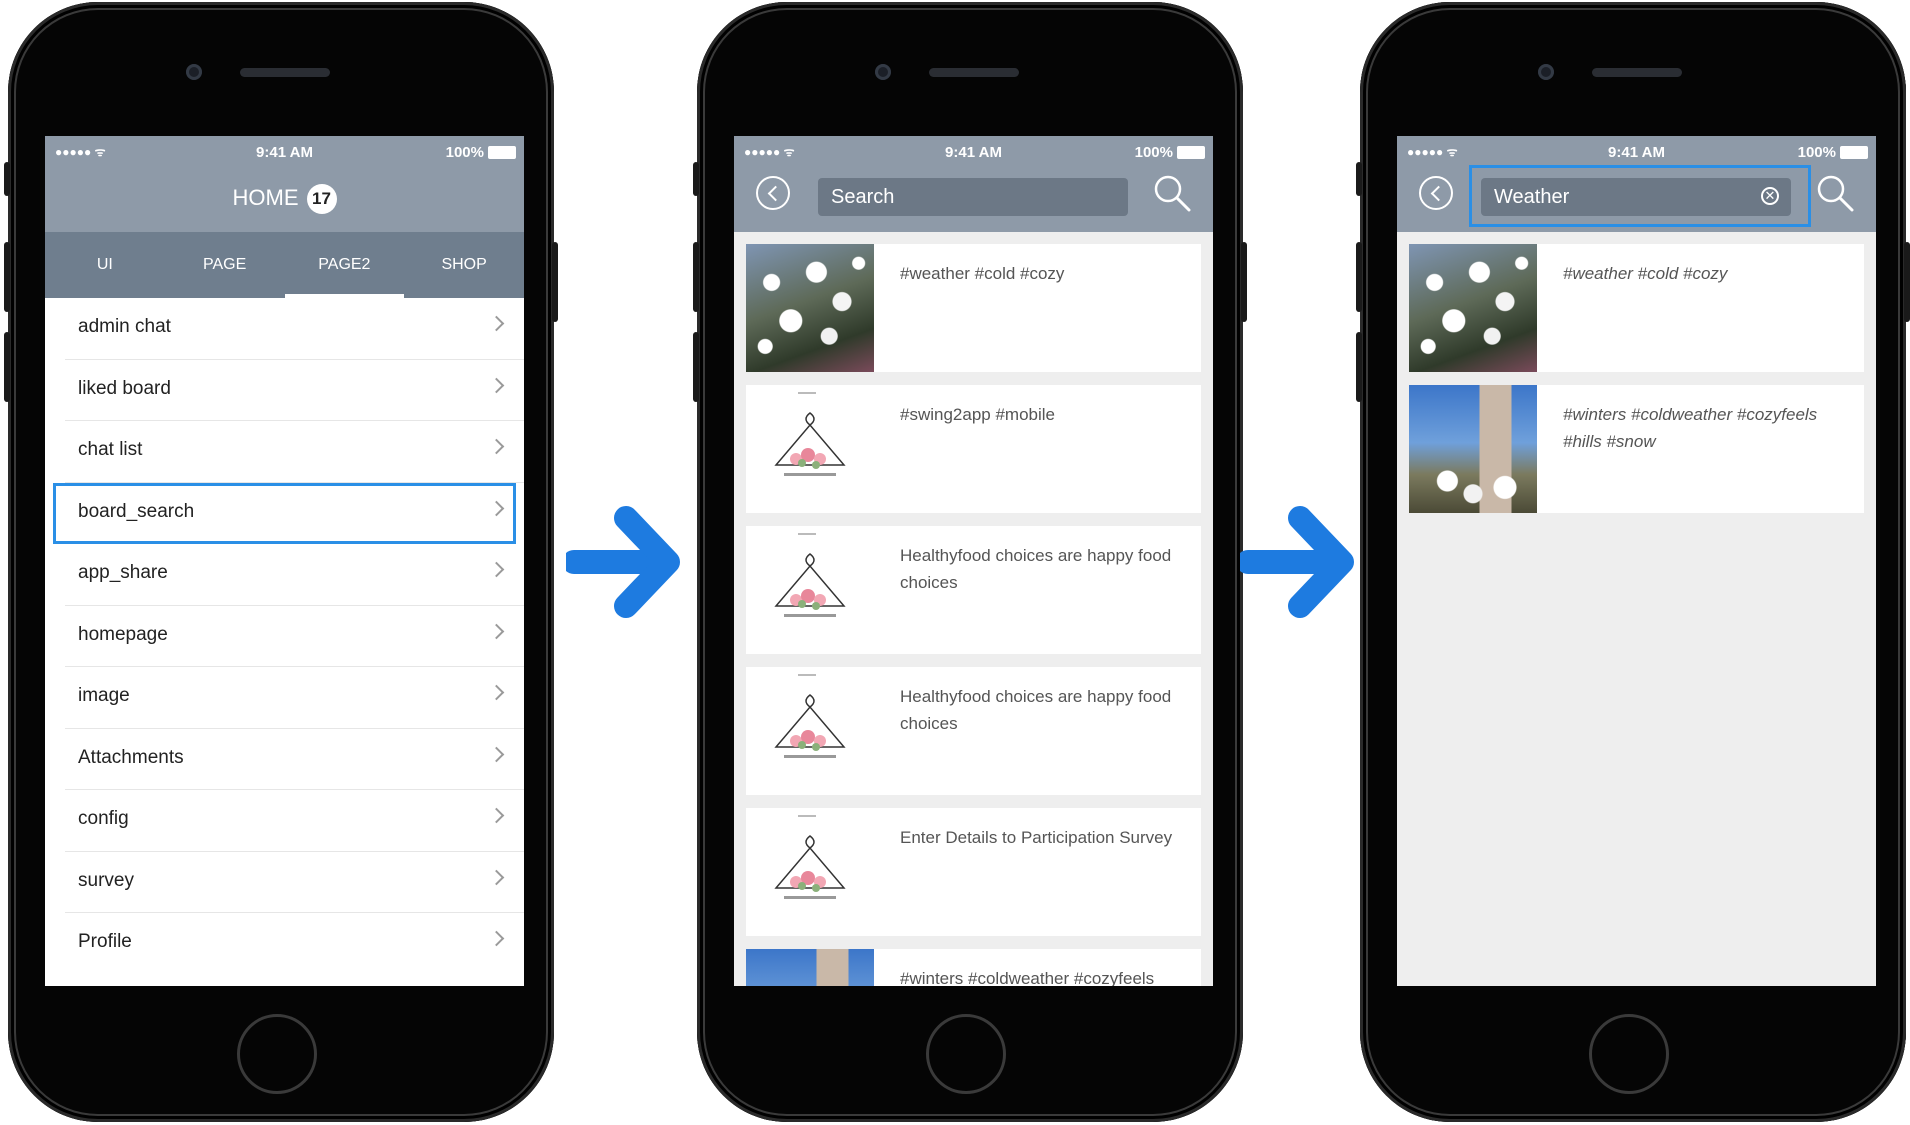 Image resolution: width=1910 pixels, height=1125 pixels. I want to click on menu-item-survey: survey, so click(284, 882).